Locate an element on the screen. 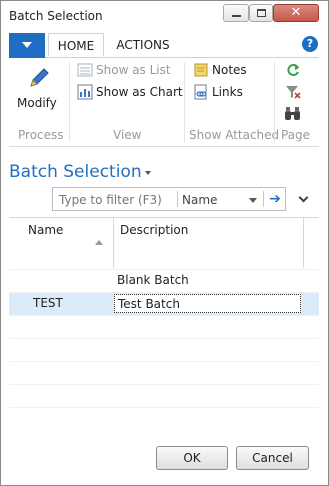 The image size is (329, 486). column-header-description: Description is located at coordinates (209, 243).